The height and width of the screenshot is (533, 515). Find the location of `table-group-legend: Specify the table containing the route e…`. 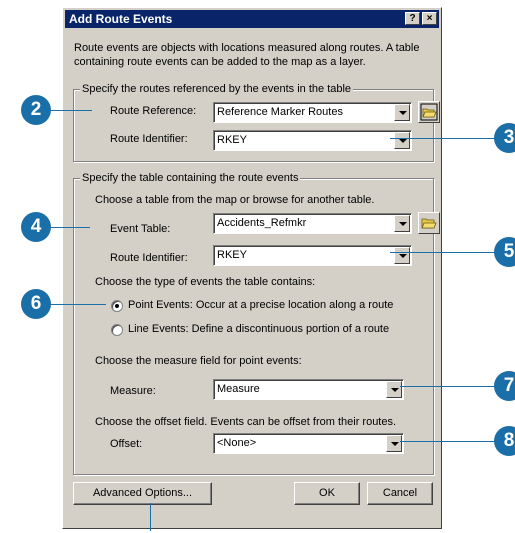

table-group-legend: Specify the table containing the route e… is located at coordinates (190, 178).